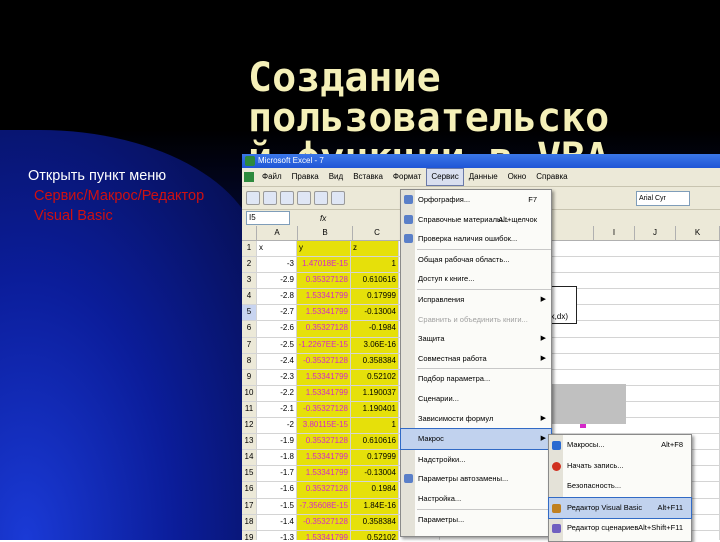 Image resolution: width=720 pixels, height=542 pixels. I want to click on cell-x: -1.9, so click(277, 442).